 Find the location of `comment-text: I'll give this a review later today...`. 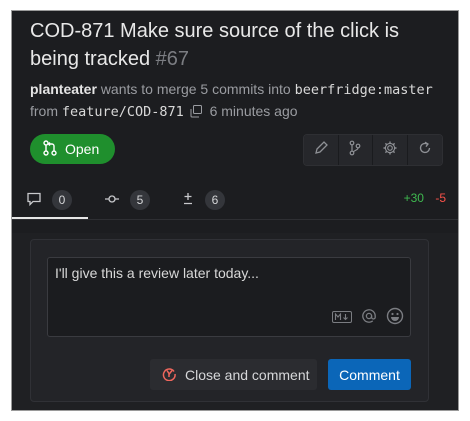

comment-text: I'll give this a review later today... is located at coordinates (157, 273).